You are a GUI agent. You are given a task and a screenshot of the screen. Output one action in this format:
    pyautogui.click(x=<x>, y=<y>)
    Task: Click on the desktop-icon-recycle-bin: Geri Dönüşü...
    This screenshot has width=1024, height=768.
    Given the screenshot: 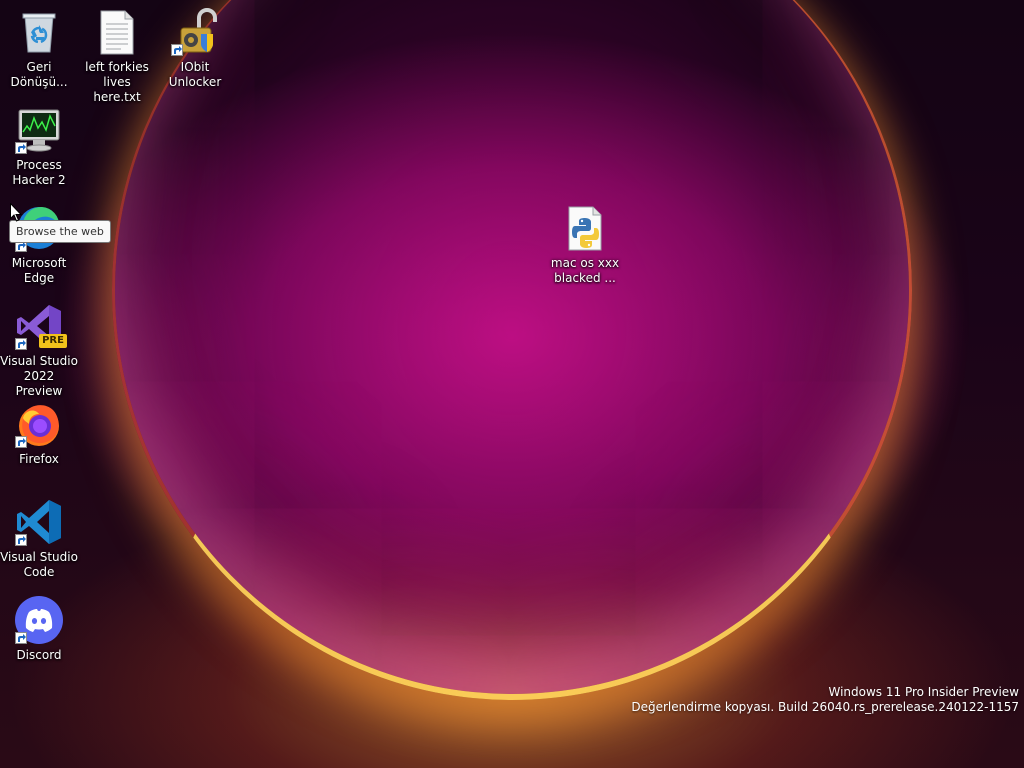 What is the action you would take?
    pyautogui.click(x=39, y=49)
    